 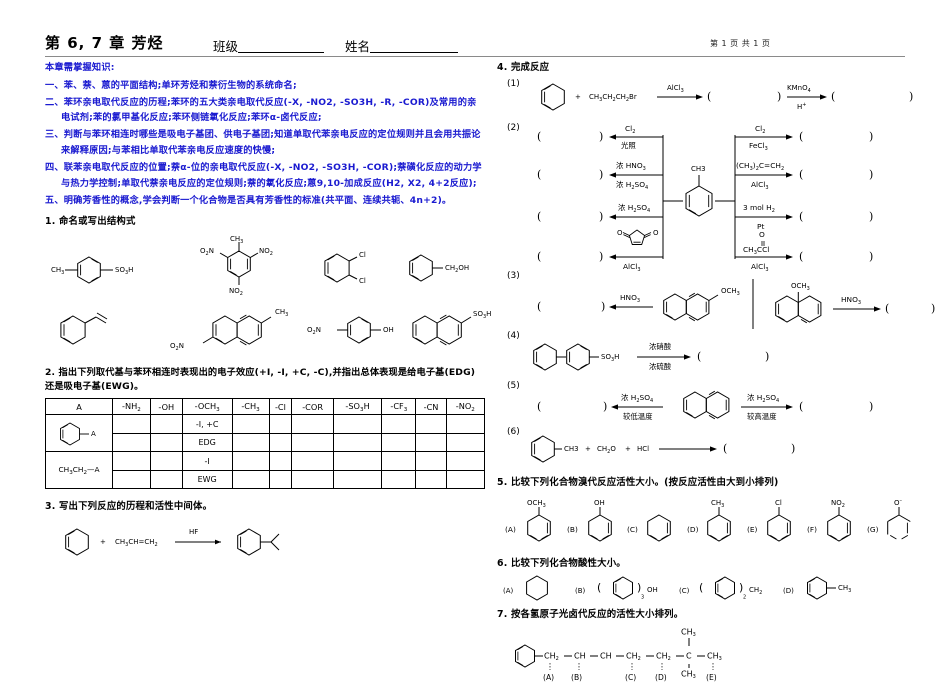 I want to click on cell-filled: EDG, so click(x=207, y=442).